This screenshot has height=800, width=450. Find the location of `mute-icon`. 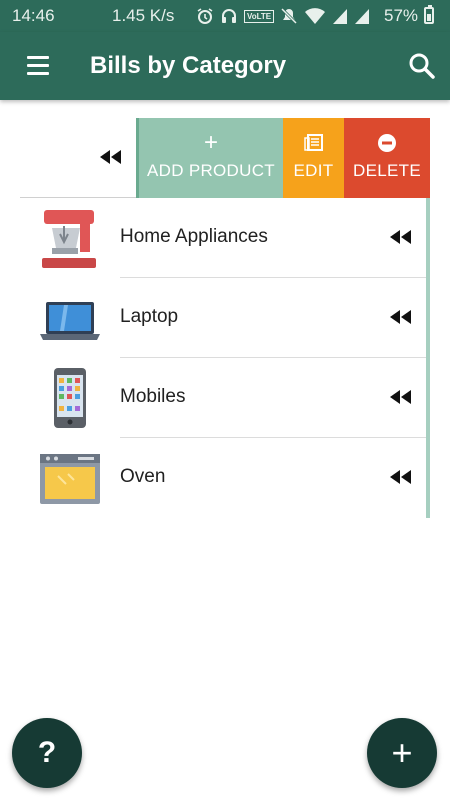

mute-icon is located at coordinates (289, 16).